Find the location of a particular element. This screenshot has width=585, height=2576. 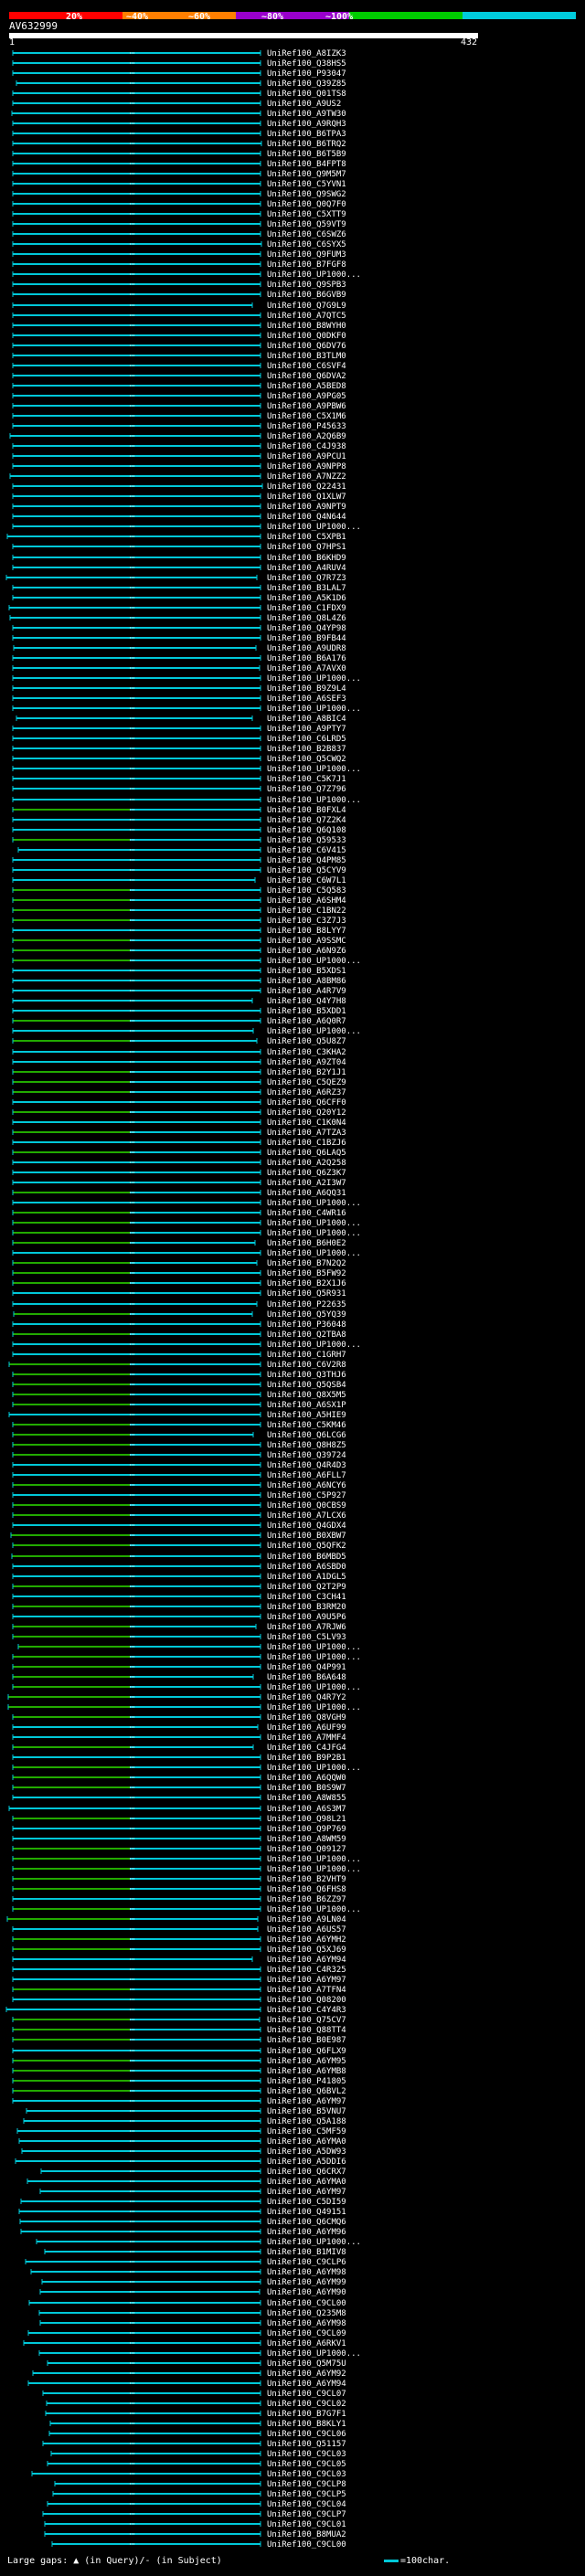

hit-row: UniRef100_A6US57 is located at coordinates (179, 1930).